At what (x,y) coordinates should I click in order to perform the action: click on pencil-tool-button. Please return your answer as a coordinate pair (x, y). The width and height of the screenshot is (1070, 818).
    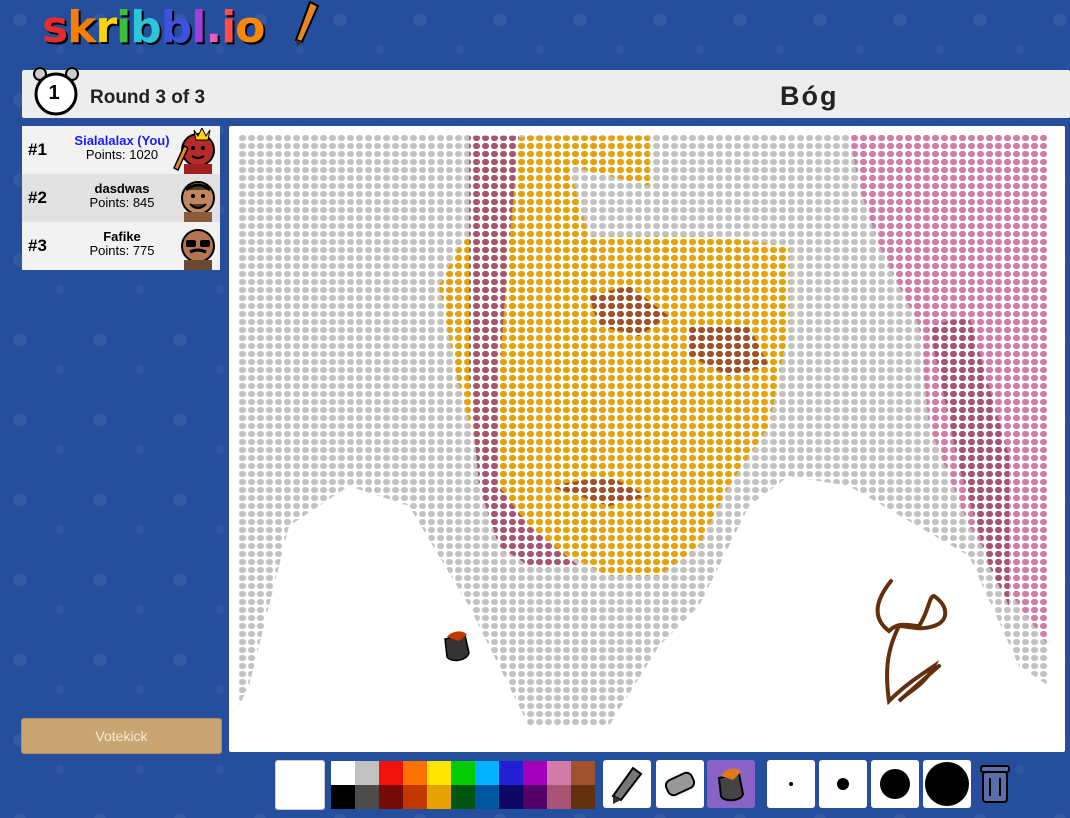
    Looking at the image, I should click on (627, 784).